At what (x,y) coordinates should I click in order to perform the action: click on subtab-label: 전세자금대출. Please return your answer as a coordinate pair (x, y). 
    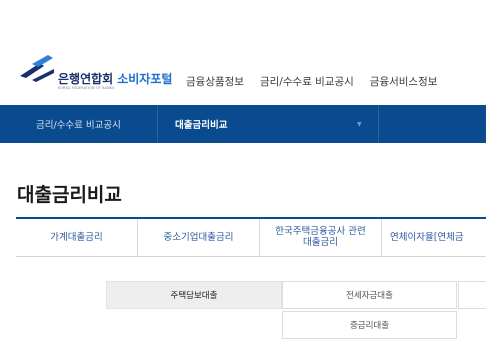
    Looking at the image, I should click on (369, 296).